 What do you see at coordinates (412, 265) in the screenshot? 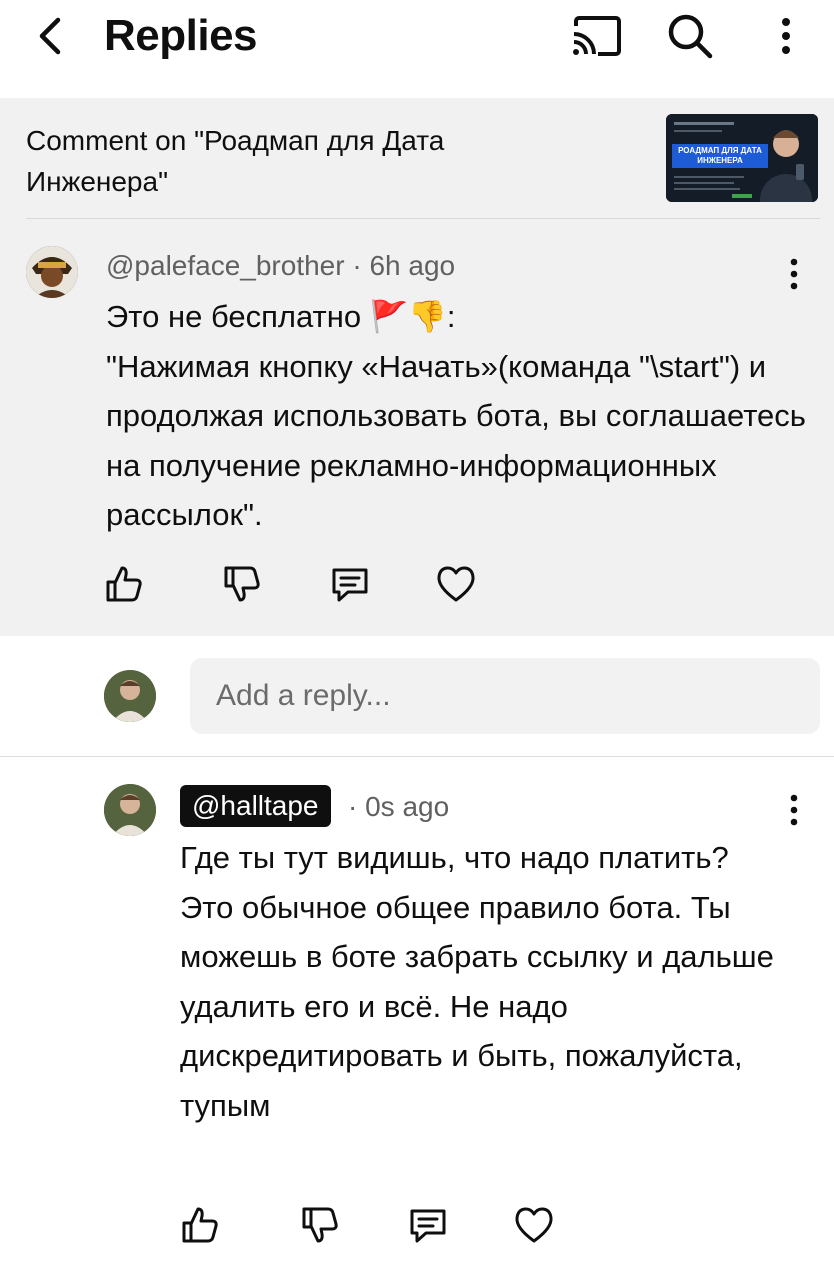
I see `comment-time: 6h ago` at bounding box center [412, 265].